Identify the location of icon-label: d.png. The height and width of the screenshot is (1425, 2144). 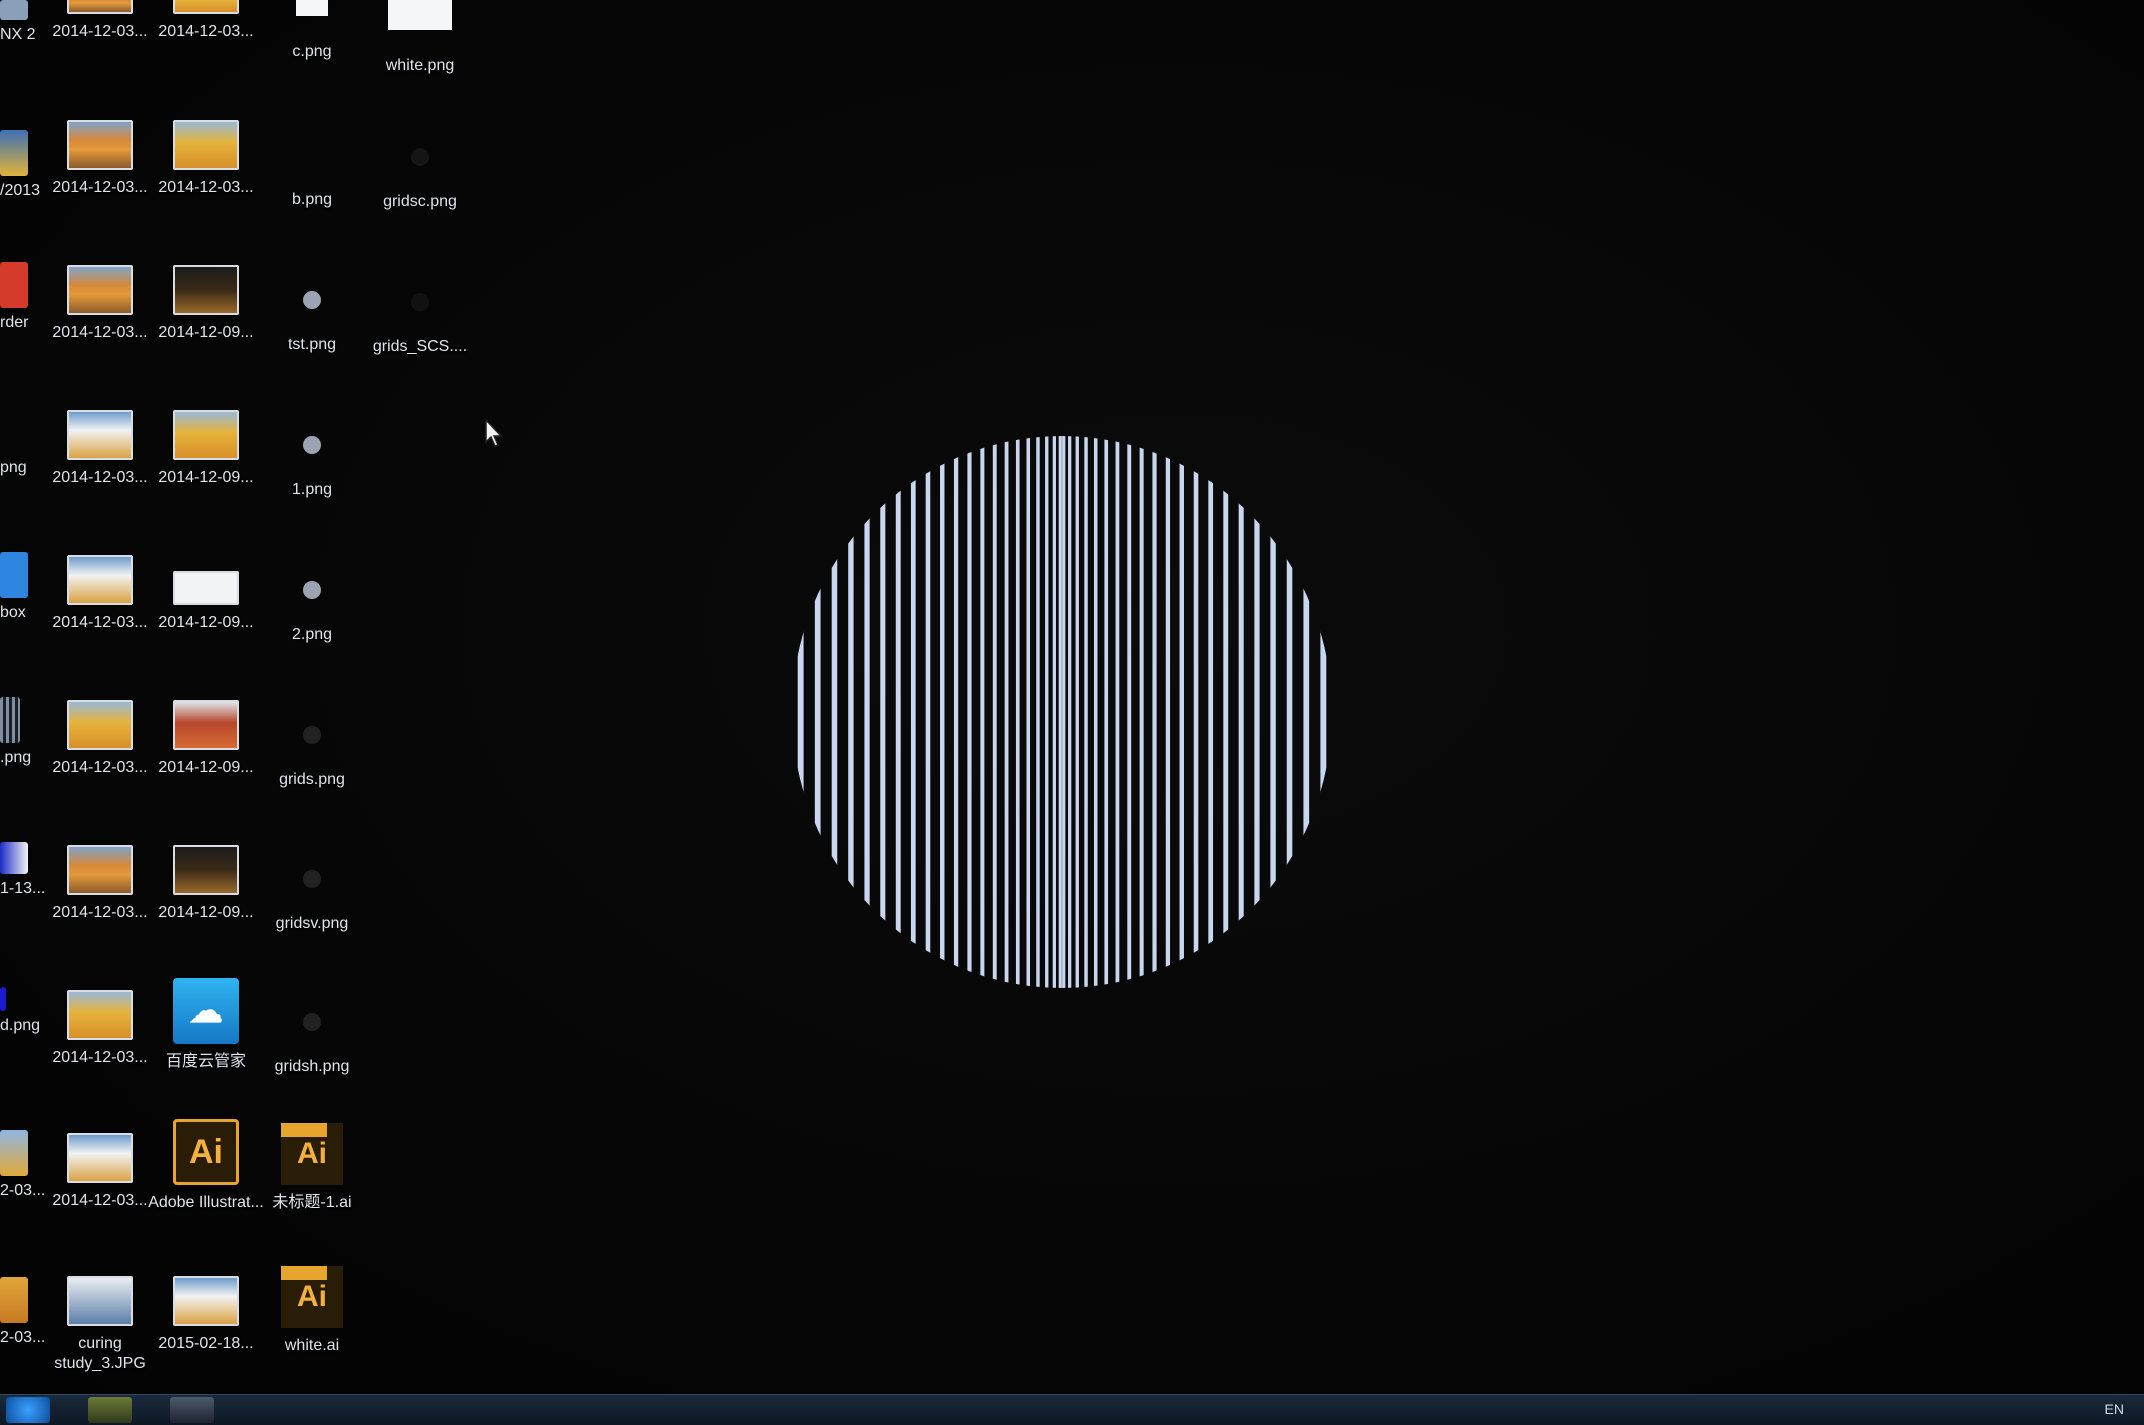
(20, 1025).